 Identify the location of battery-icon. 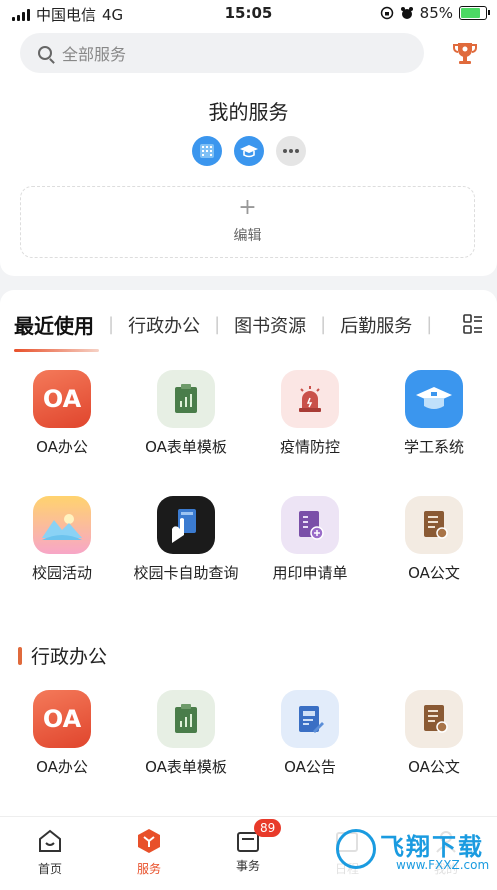
(474, 13).